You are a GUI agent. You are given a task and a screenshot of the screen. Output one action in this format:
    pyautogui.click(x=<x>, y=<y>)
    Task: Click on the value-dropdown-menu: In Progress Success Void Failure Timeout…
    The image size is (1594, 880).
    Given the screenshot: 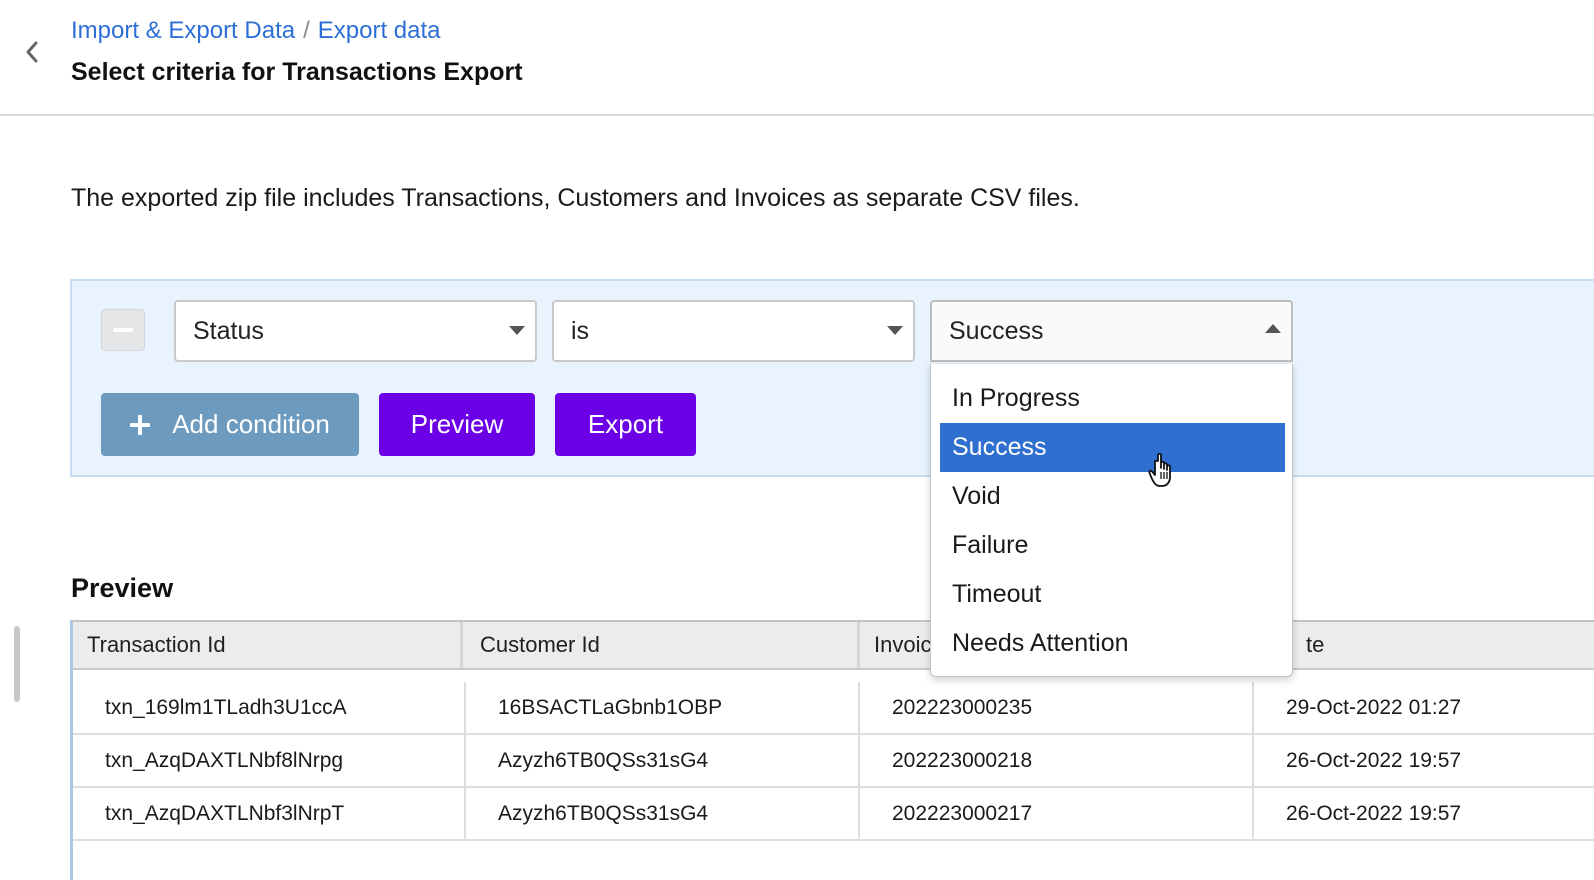 What is the action you would take?
    pyautogui.click(x=1111, y=520)
    